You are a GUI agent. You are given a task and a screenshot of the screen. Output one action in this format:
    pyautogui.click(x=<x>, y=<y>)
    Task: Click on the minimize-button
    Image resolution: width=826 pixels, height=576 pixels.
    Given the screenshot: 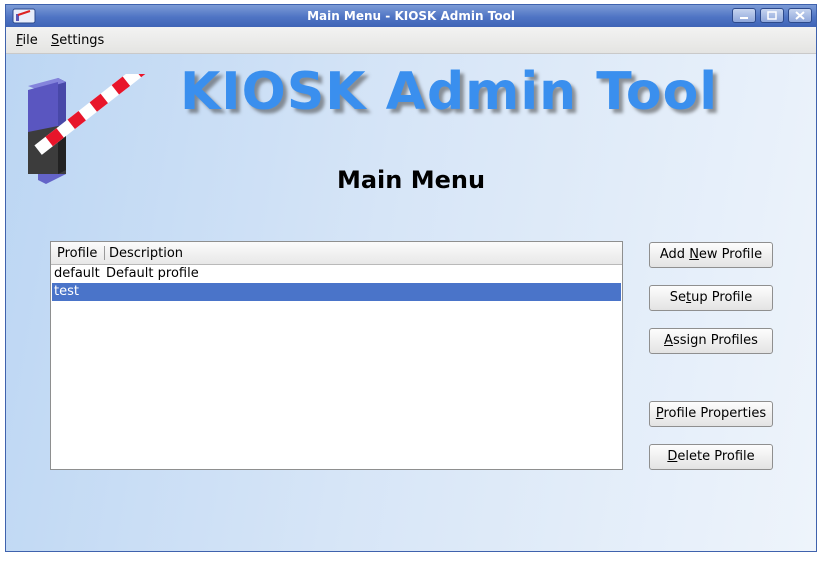 What is the action you would take?
    pyautogui.click(x=744, y=15)
    